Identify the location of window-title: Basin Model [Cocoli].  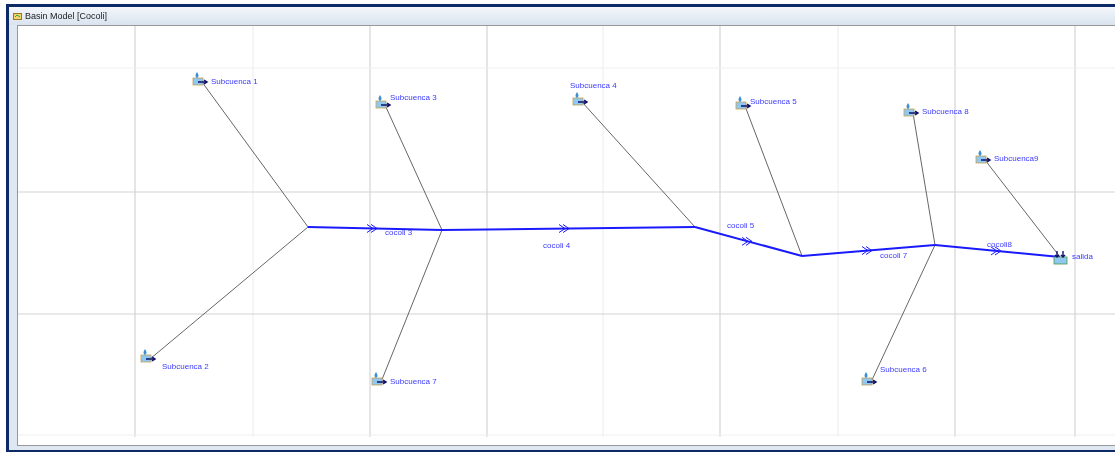
(66, 16).